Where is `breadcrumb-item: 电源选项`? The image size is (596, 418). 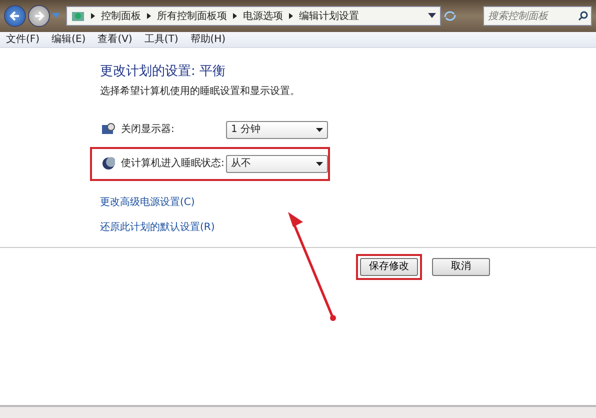
breadcrumb-item: 电源选项 is located at coordinates (263, 16).